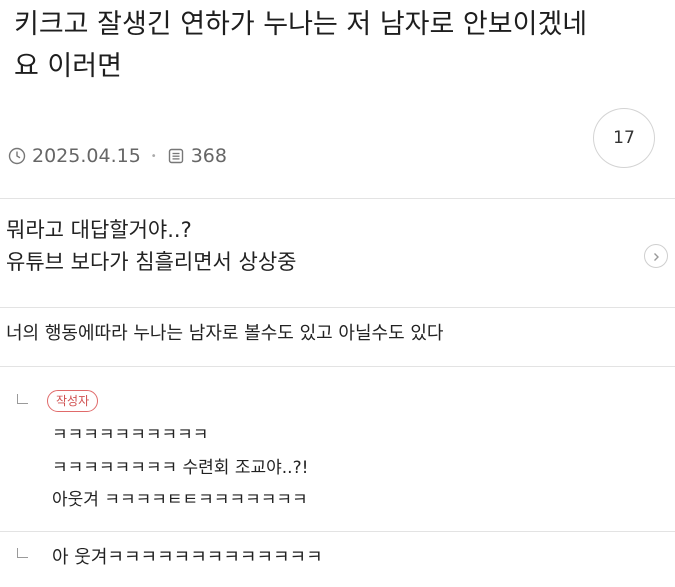  I want to click on view-count: 368, so click(208, 156).